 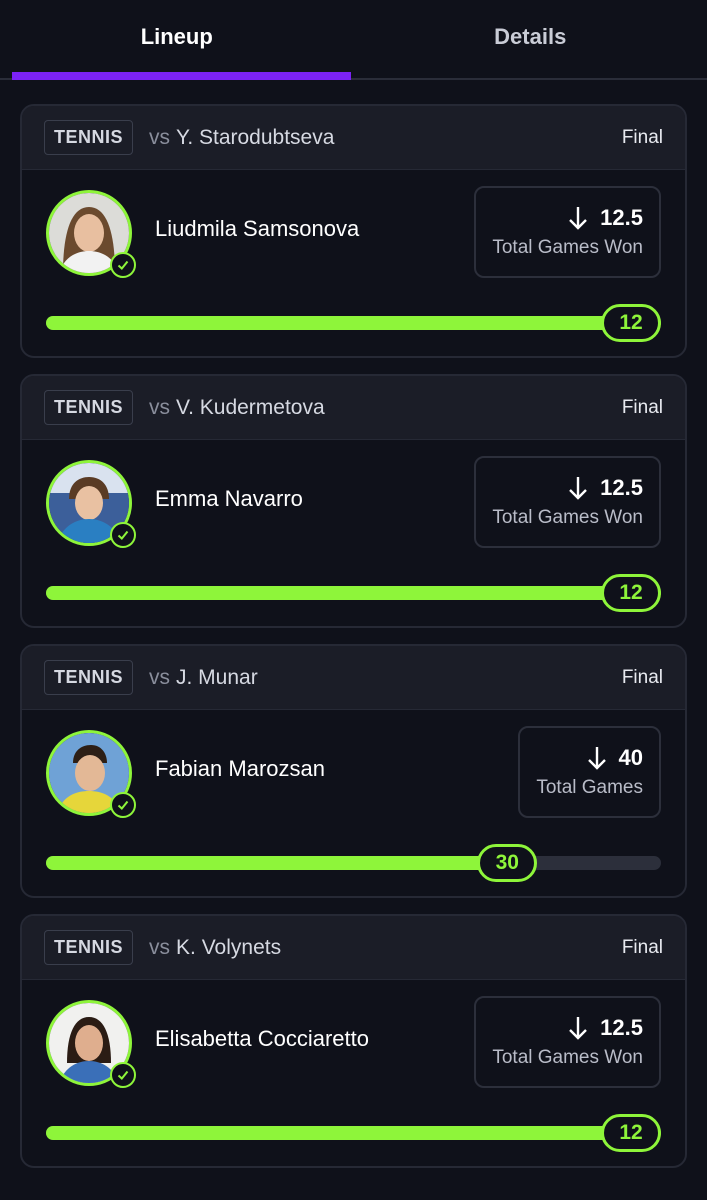 I want to click on opponent-name: V. Kudermetova, so click(x=250, y=407).